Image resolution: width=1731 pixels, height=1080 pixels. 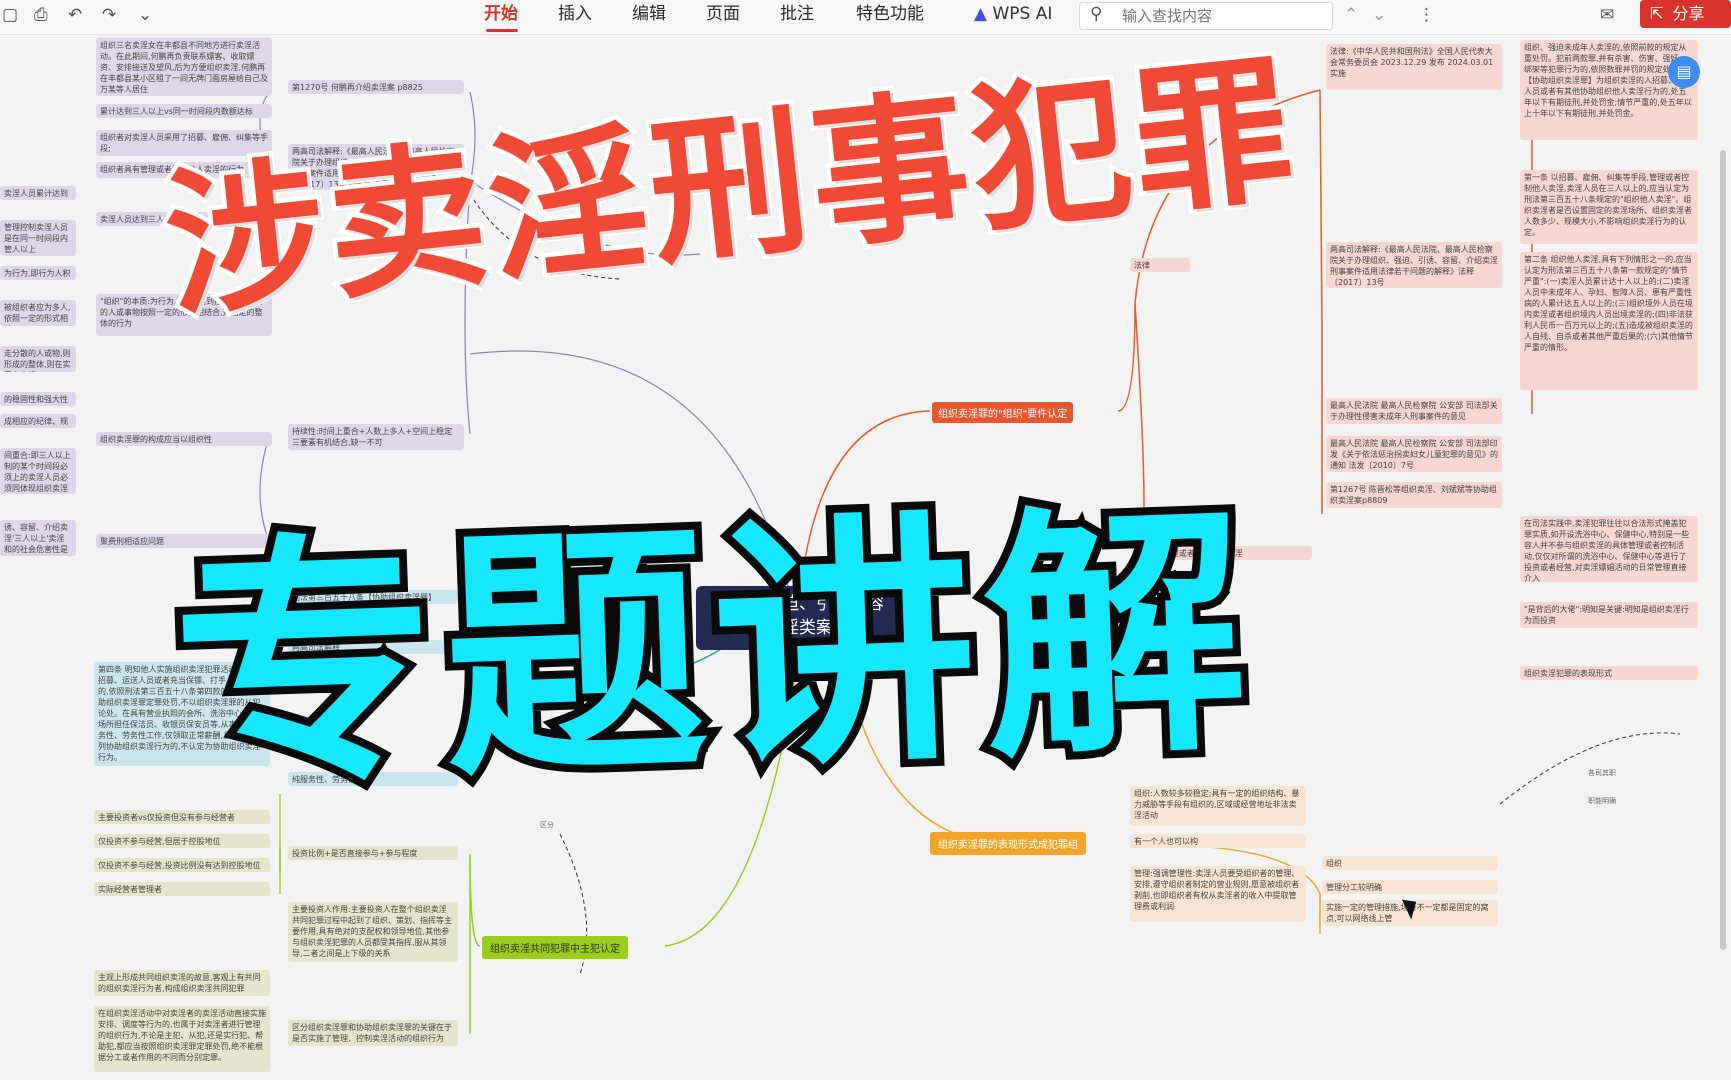 What do you see at coordinates (184, 439) in the screenshot?
I see `mindmap-node: 组织卖淫罪的构成应当以组织性` at bounding box center [184, 439].